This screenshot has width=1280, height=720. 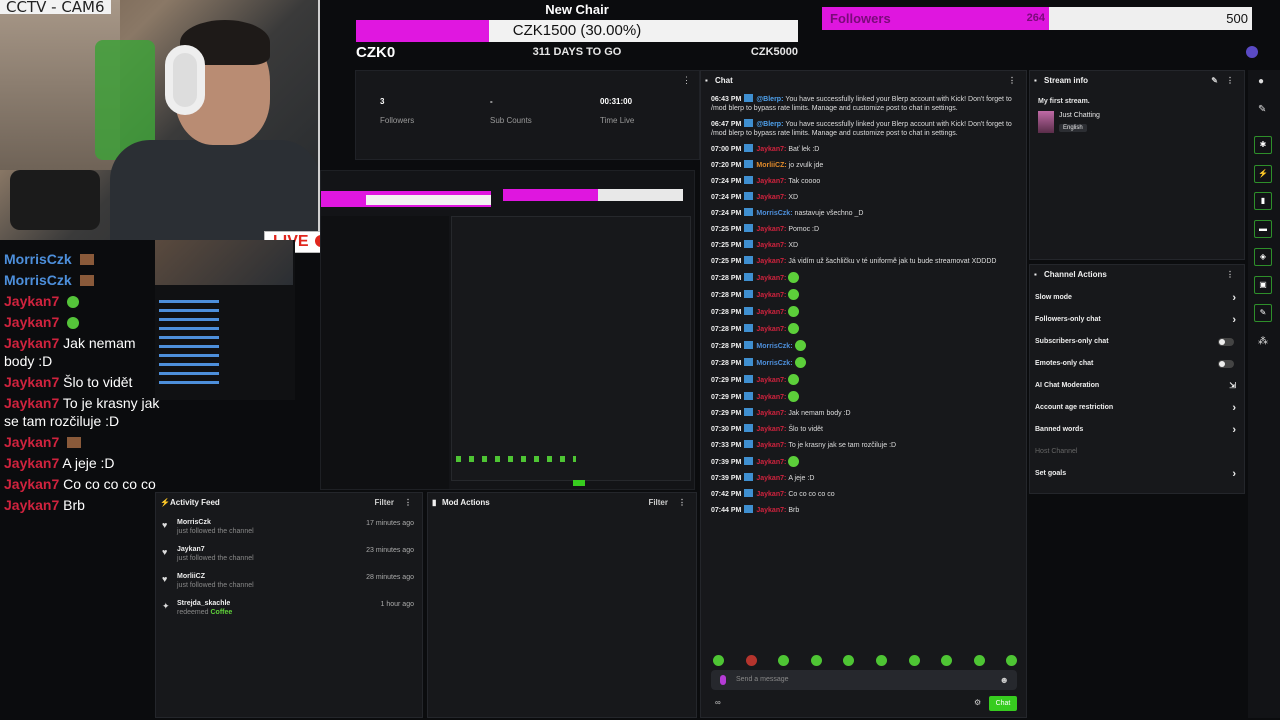 What do you see at coordinates (863, 461) in the screenshot?
I see `chat-message: 07:39 PM Jaykan7:` at bounding box center [863, 461].